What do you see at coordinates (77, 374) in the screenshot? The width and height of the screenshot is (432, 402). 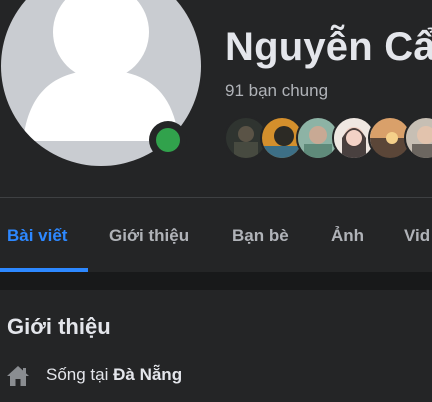 I see `lives-in-prefix: Sống tại` at bounding box center [77, 374].